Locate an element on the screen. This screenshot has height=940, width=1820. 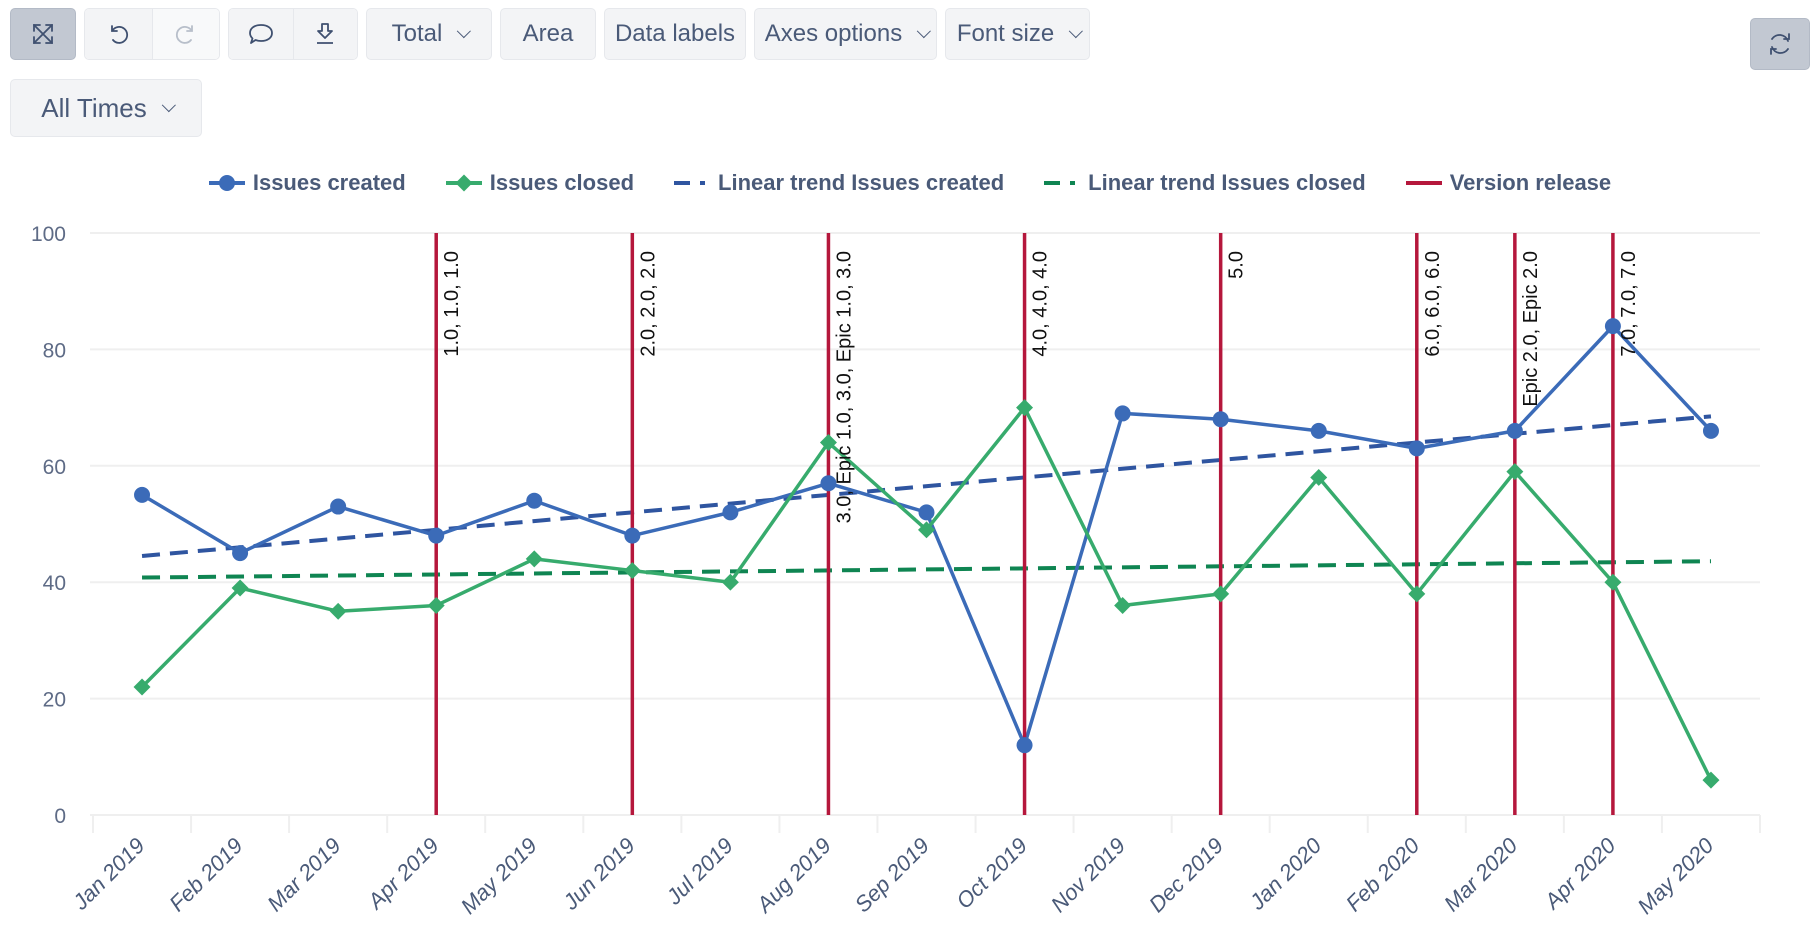
y-tick-label: 20 is located at coordinates (54, 700).